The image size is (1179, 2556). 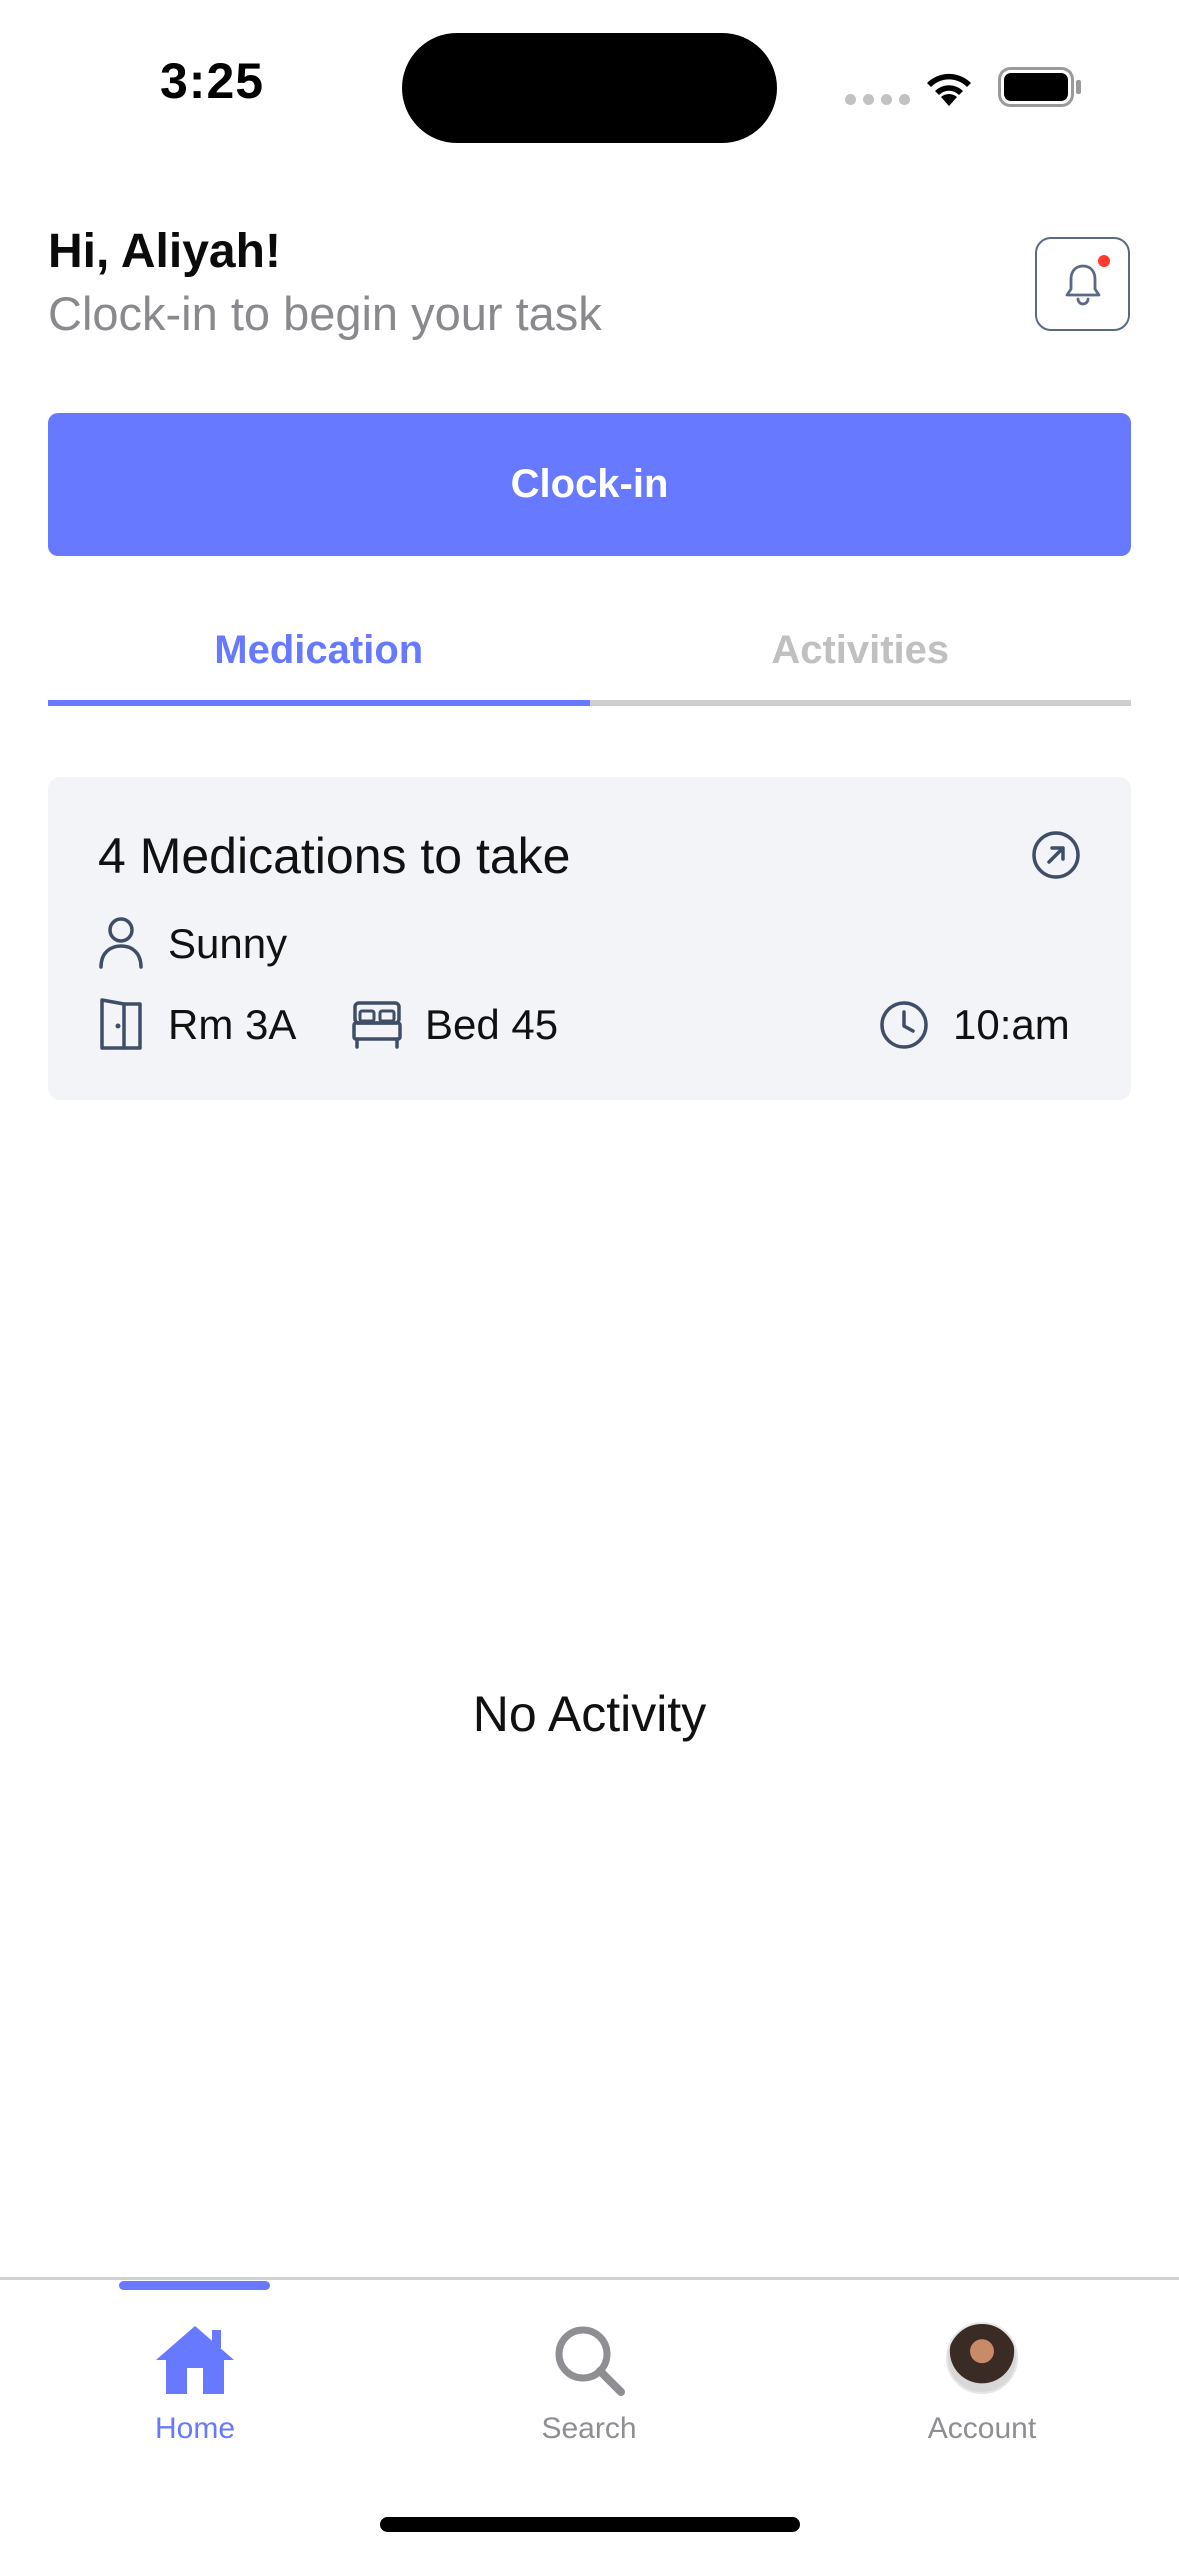 I want to click on nav-account-label: Account, so click(x=982, y=2428).